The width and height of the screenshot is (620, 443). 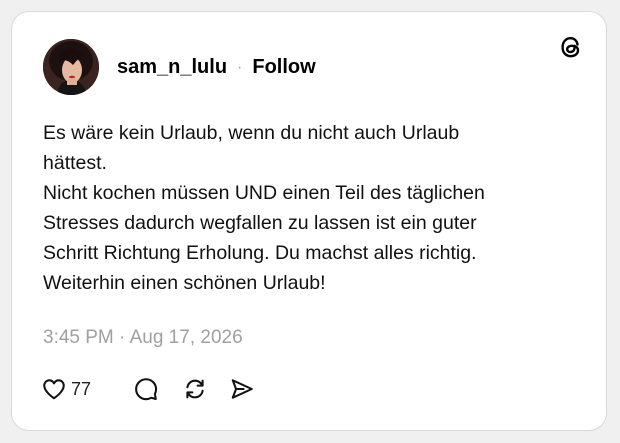 I want to click on threads-logo-icon, so click(x=571, y=47).